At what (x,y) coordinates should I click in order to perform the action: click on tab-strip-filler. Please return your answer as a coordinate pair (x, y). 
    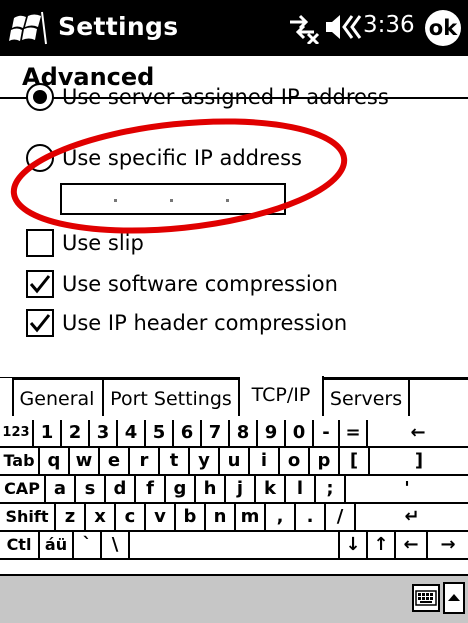
    Looking at the image, I should click on (439, 397).